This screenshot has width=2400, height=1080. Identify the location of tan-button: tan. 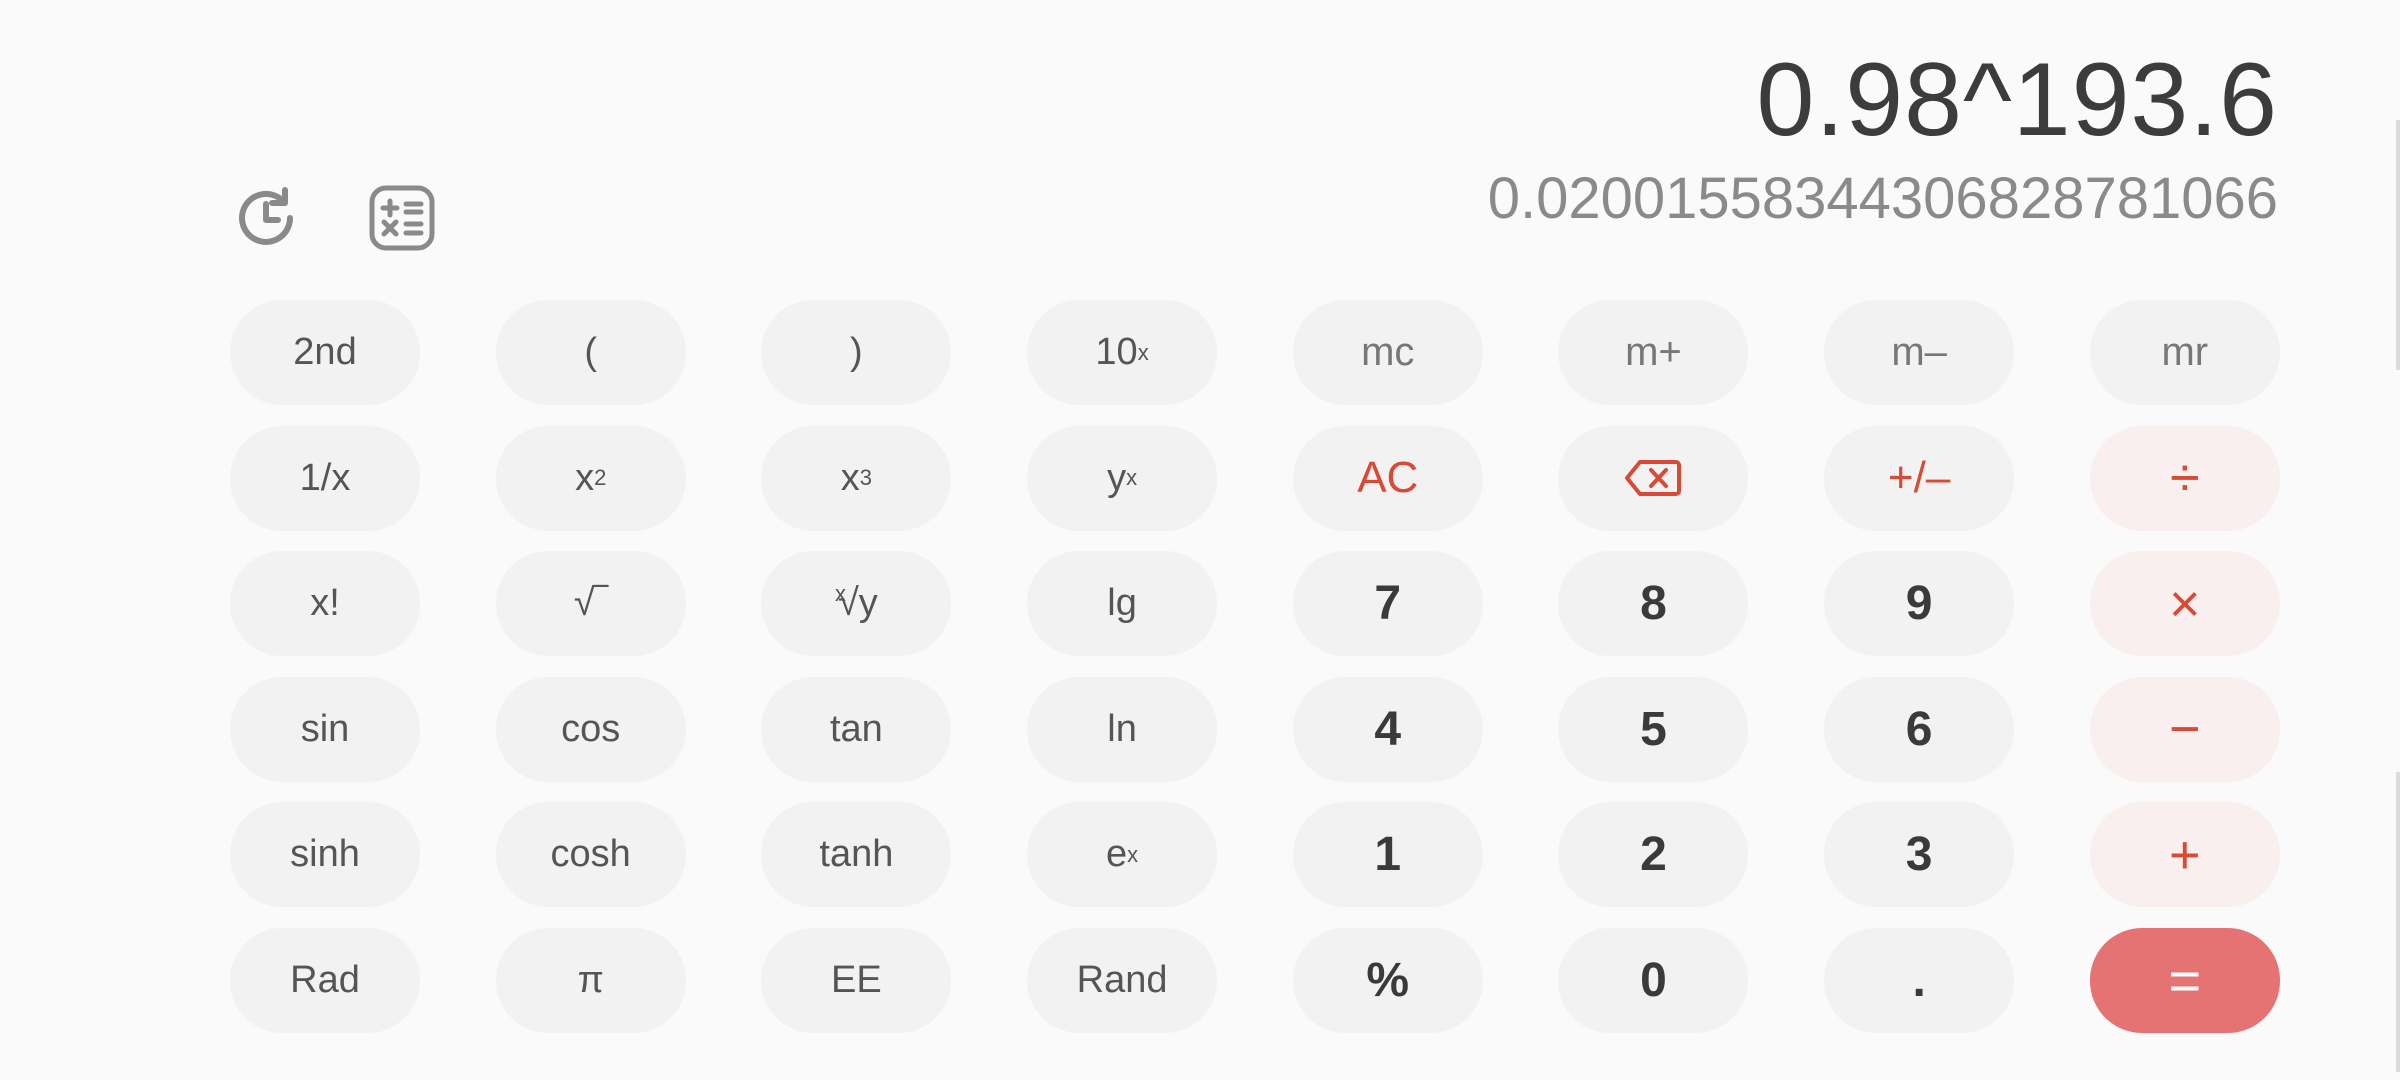
(856, 729).